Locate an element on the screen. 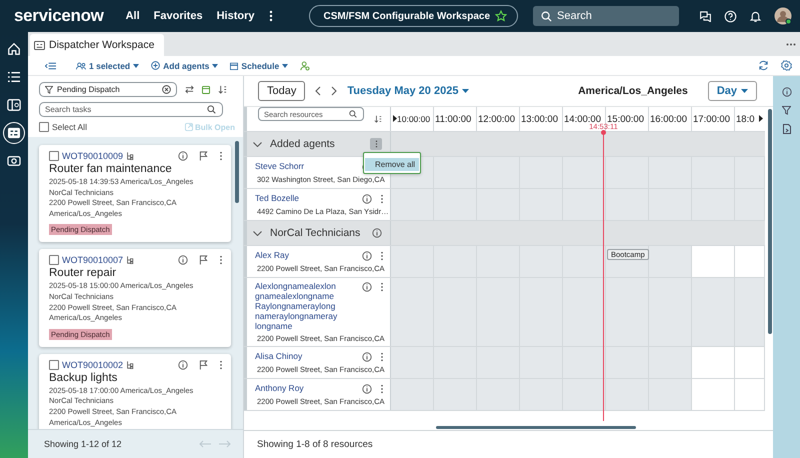 The width and height of the screenshot is (800, 458). select-all-label: Select All is located at coordinates (69, 127).